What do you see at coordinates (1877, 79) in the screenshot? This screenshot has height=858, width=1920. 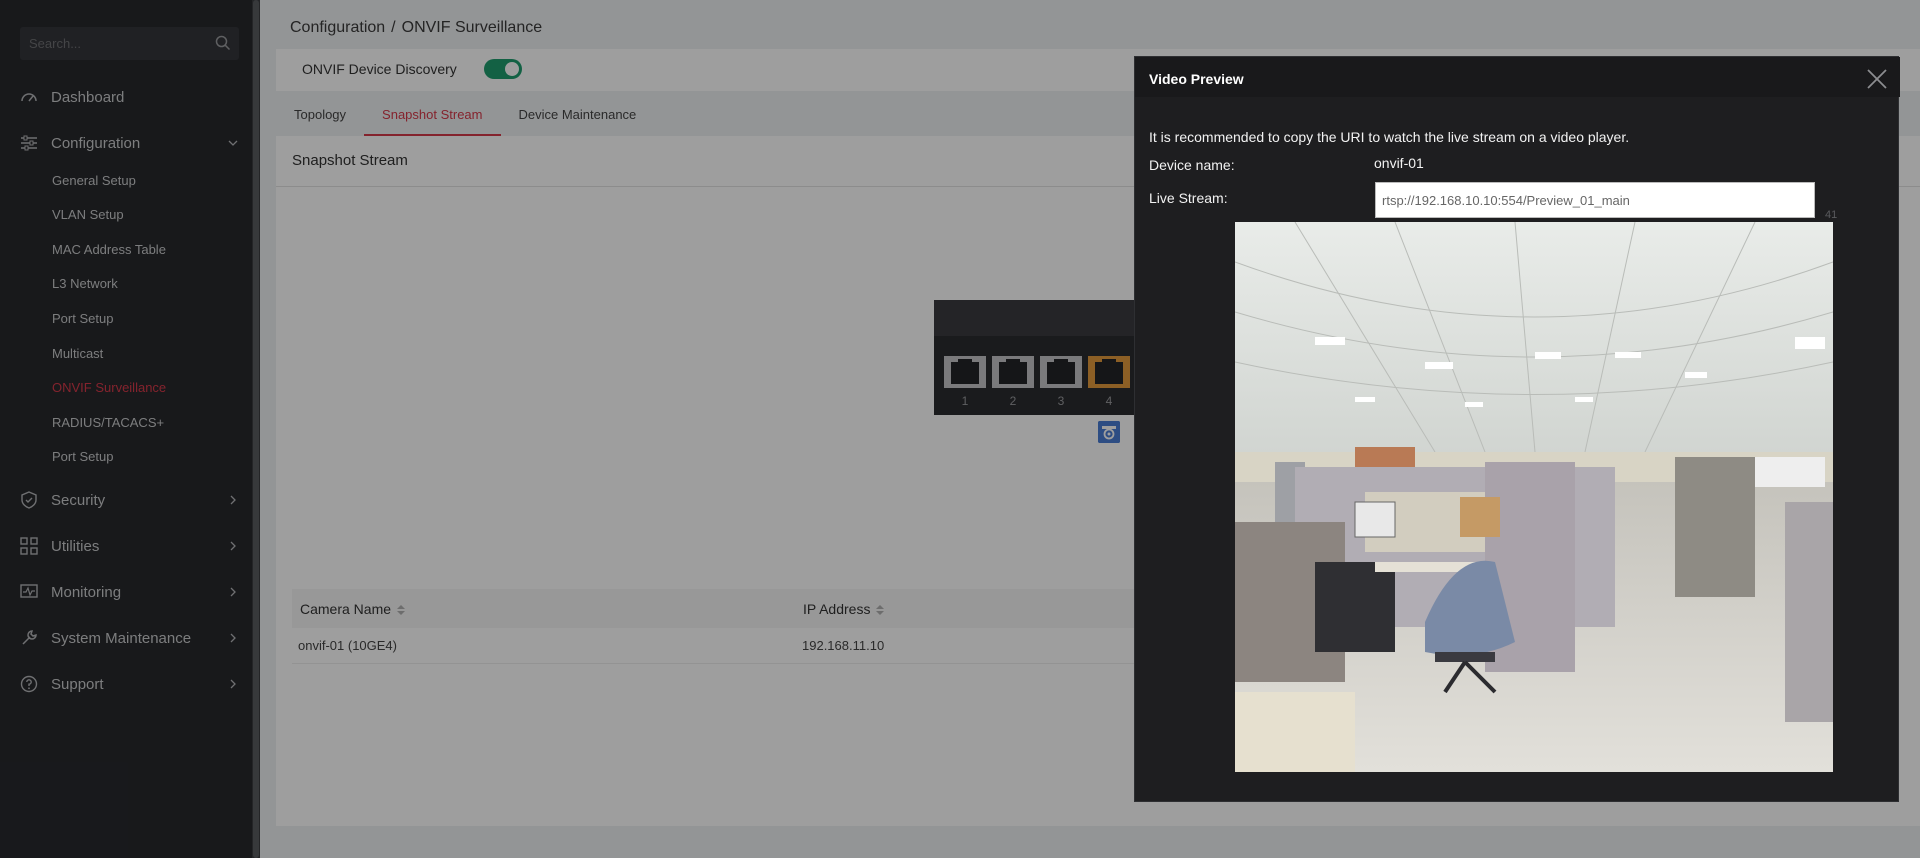 I see `close-icon` at bounding box center [1877, 79].